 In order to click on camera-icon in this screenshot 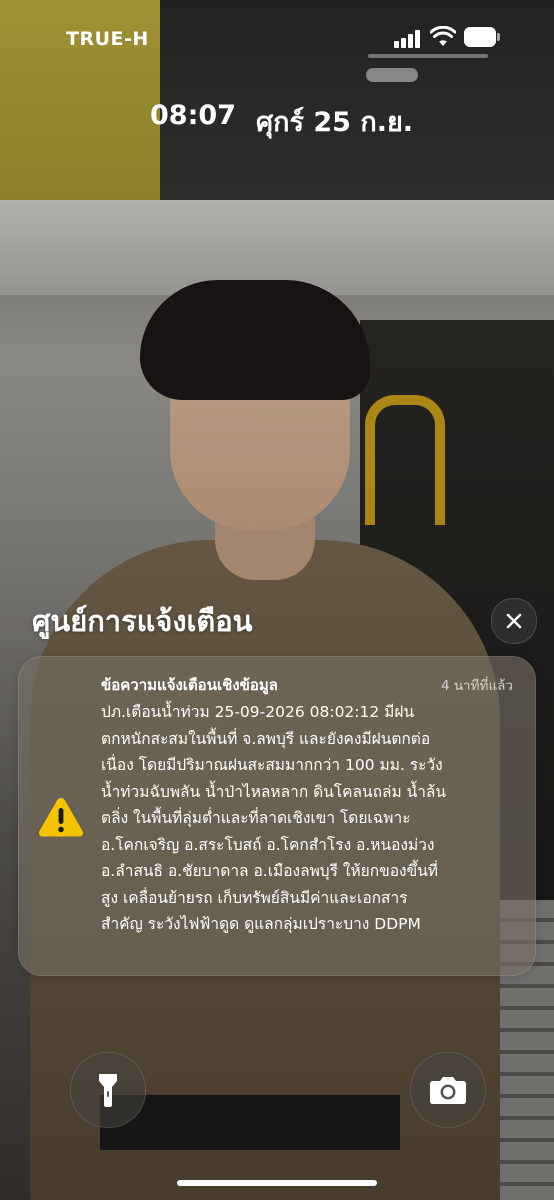, I will do `click(448, 1090)`.